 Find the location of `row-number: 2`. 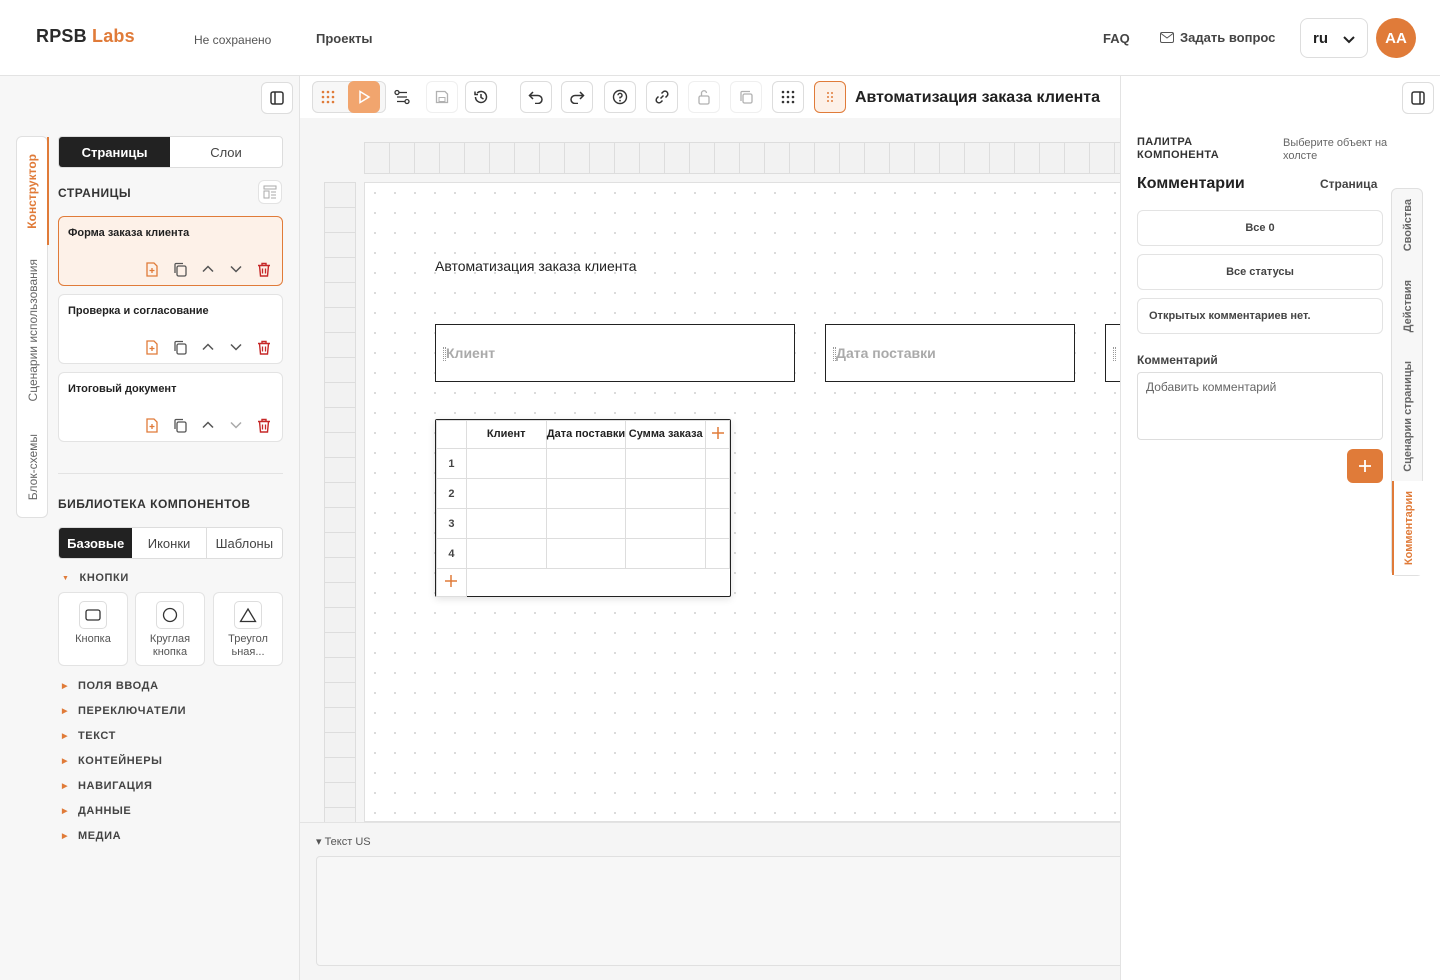

row-number: 2 is located at coordinates (451, 493).